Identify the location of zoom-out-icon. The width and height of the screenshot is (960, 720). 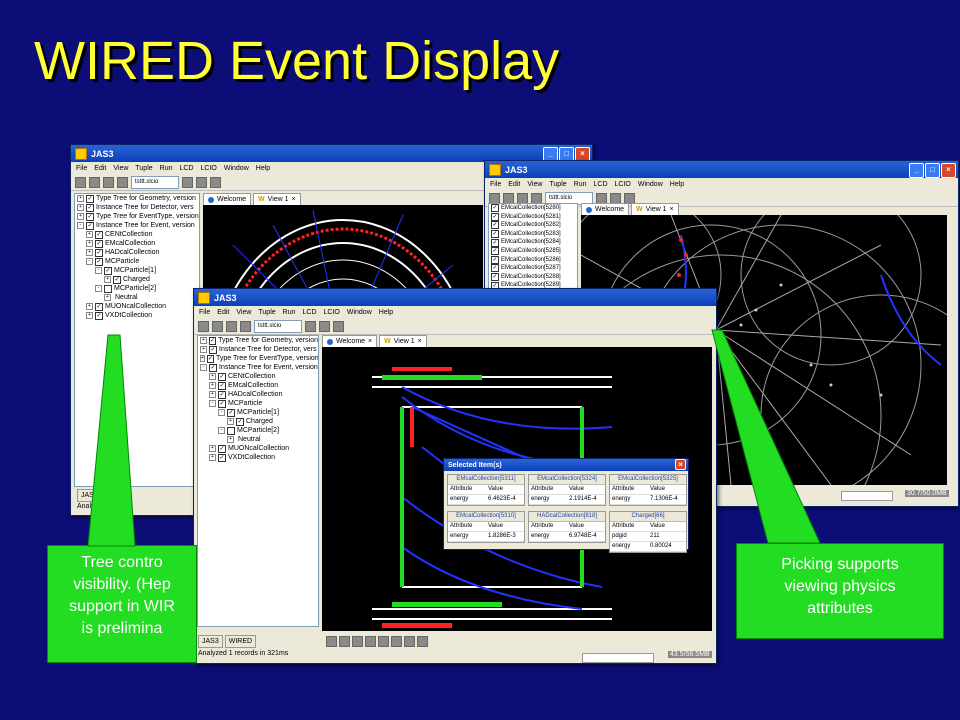
(344, 641).